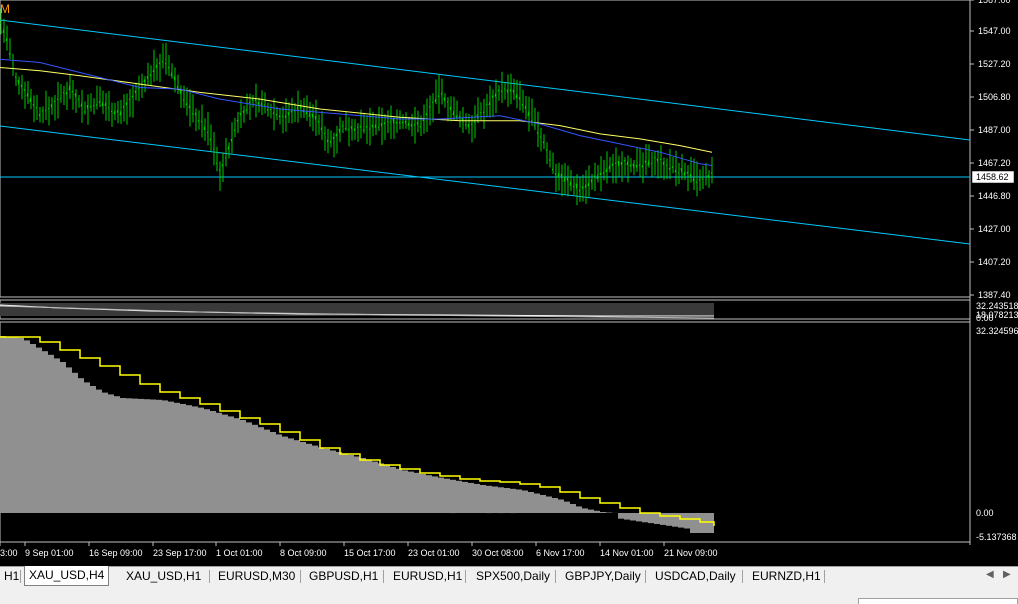 Image resolution: width=1018 pixels, height=604 pixels. I want to click on oscillator-axis-label: 0.00, so click(985, 318).